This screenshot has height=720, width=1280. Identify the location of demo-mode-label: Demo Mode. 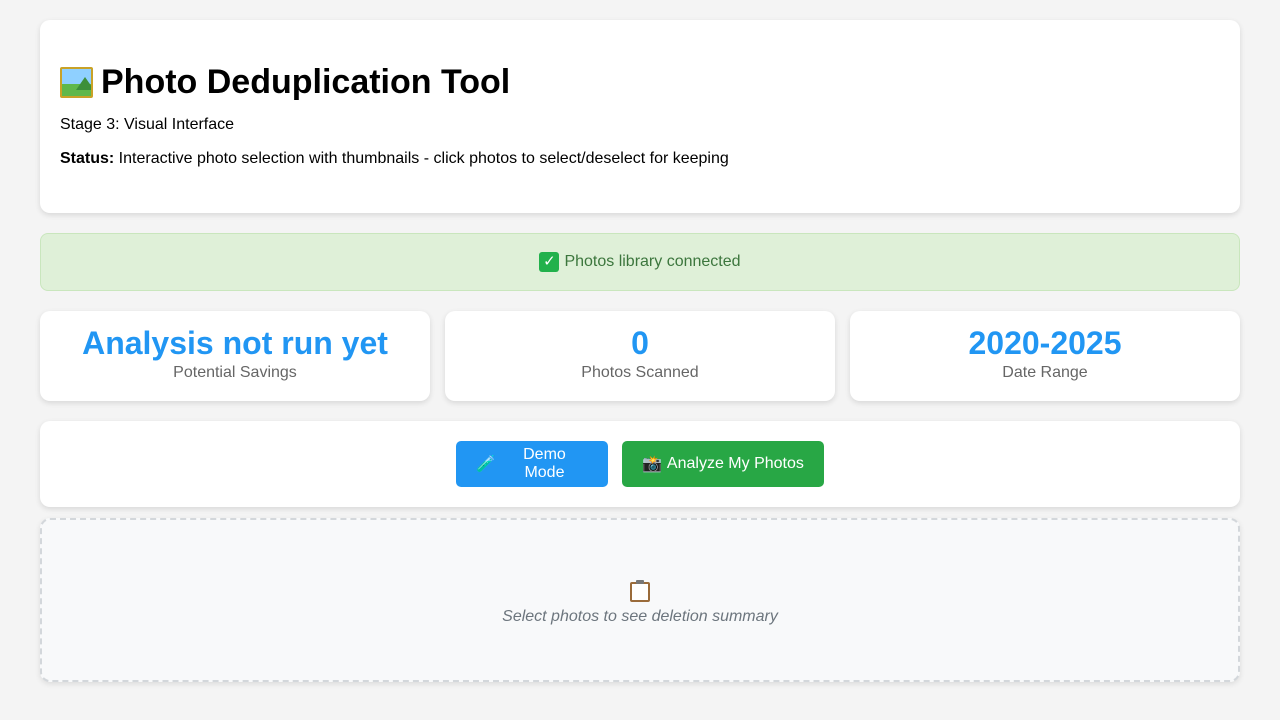
(544, 463).